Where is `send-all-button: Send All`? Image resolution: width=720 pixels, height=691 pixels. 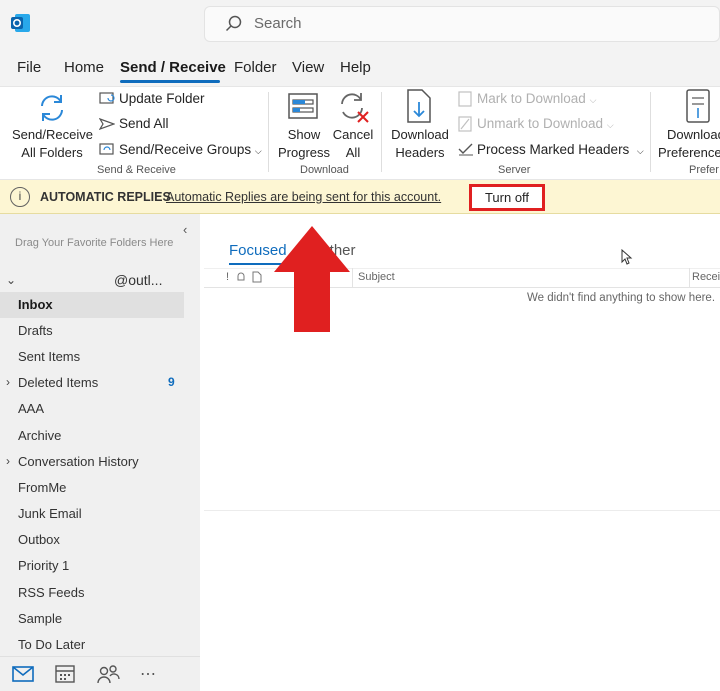
send-all-button: Send All is located at coordinates (144, 123).